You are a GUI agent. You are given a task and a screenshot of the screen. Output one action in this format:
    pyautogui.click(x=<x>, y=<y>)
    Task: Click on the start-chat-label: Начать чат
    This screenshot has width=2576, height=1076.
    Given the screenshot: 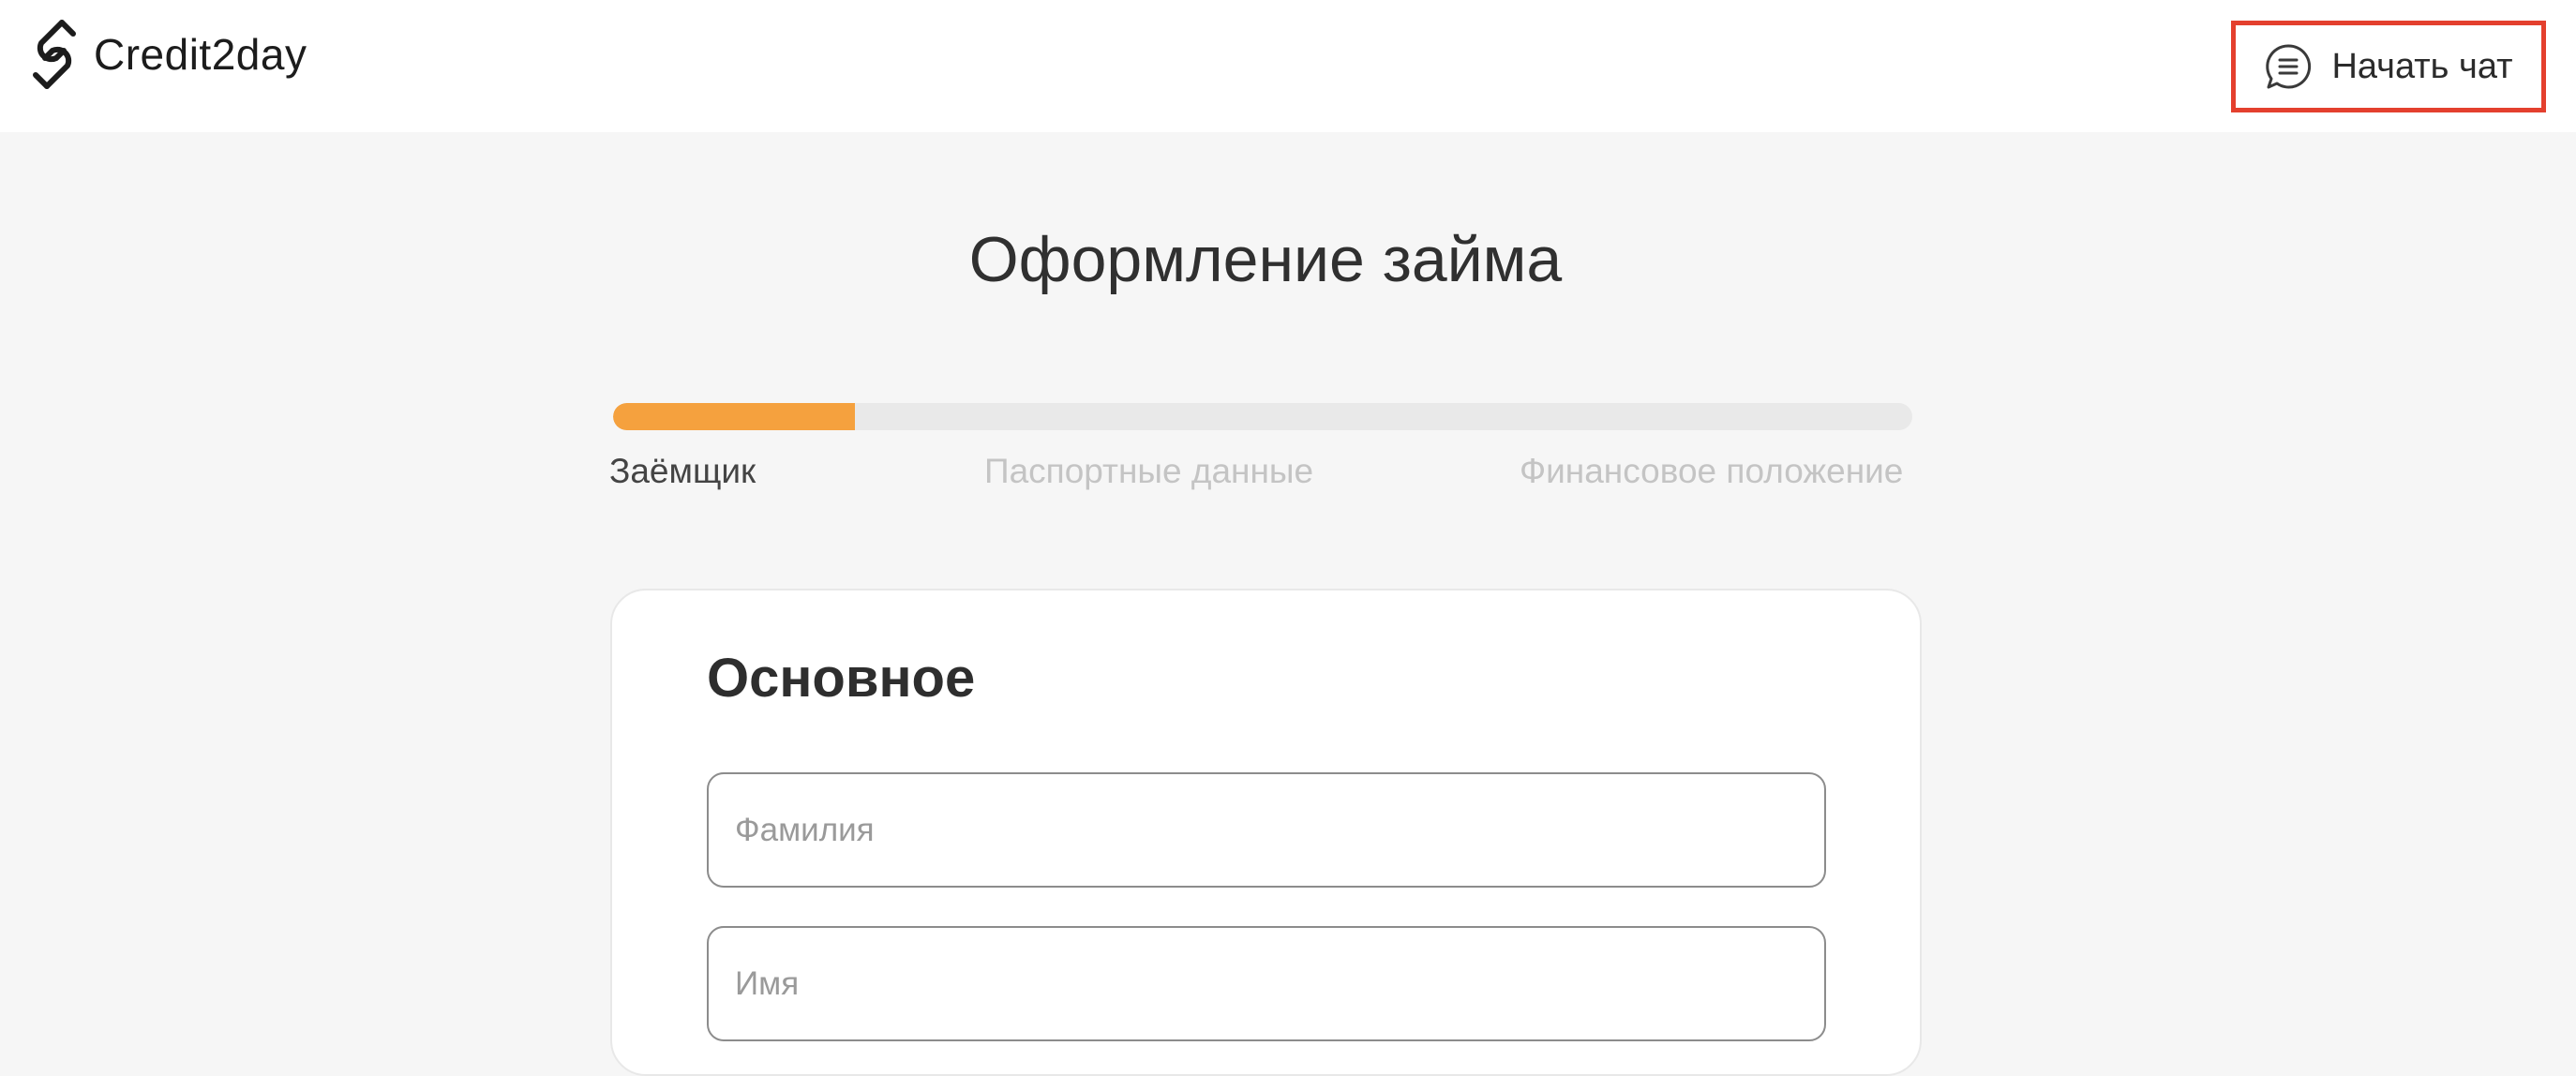 What is the action you would take?
    pyautogui.click(x=2422, y=66)
    